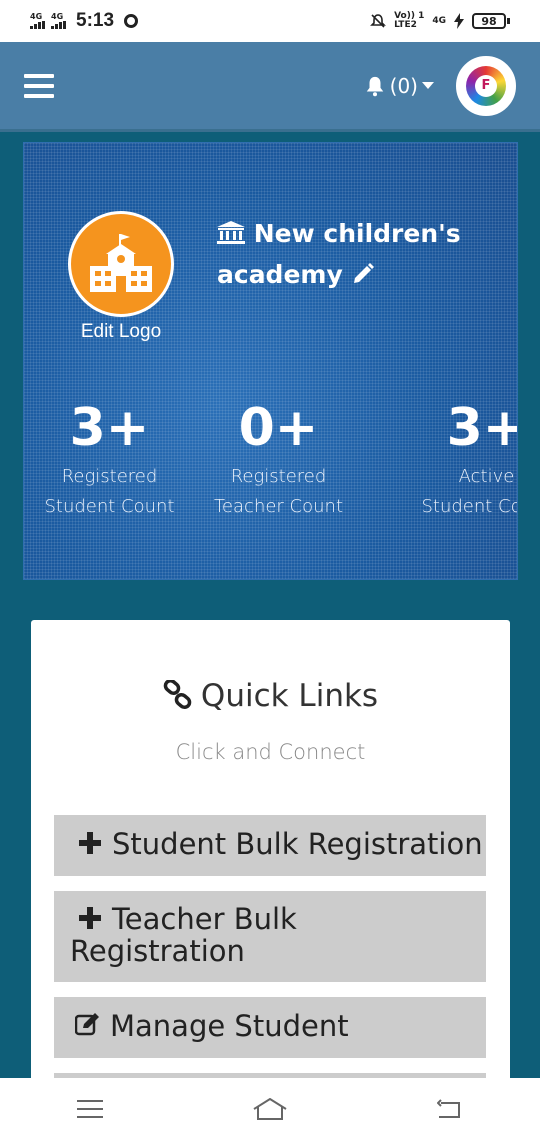 The height and width of the screenshot is (1140, 540). Describe the element at coordinates (463, 460) in the screenshot. I see `stat-active-students: 3+ Active Student Count` at that location.